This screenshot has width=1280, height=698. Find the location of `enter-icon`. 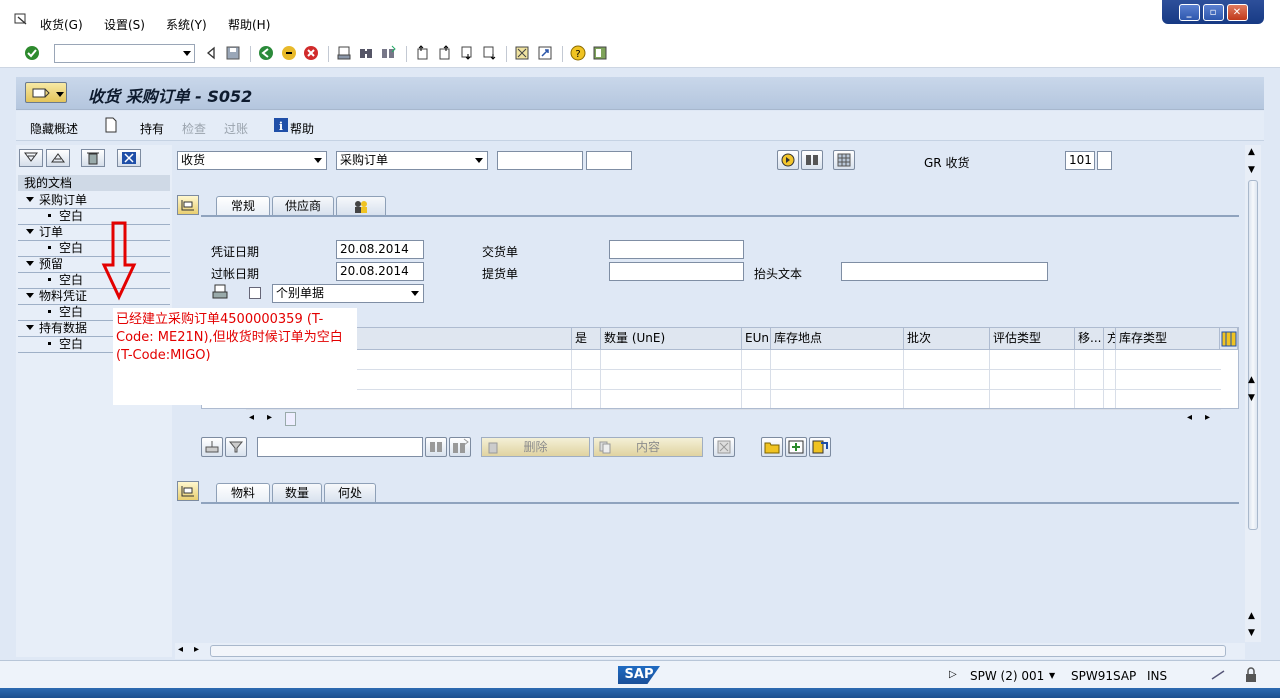

enter-icon is located at coordinates (32, 53).